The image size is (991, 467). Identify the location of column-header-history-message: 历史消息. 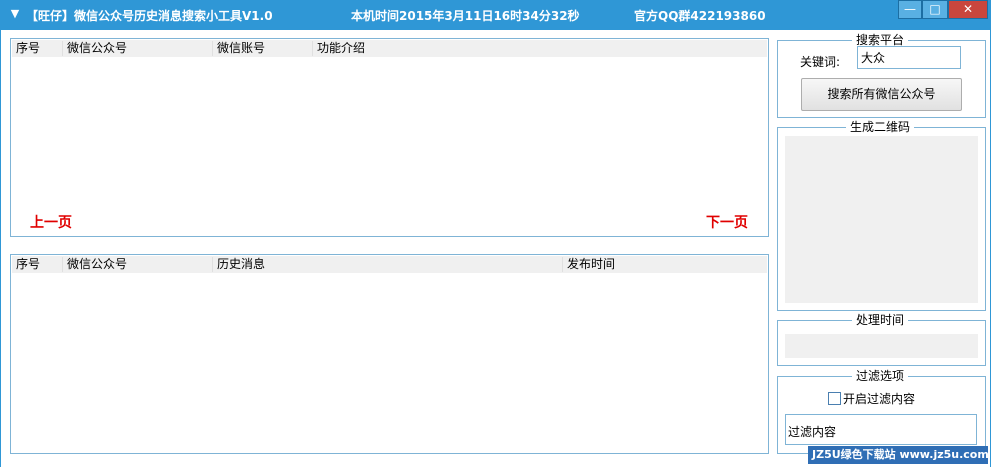
(387, 264).